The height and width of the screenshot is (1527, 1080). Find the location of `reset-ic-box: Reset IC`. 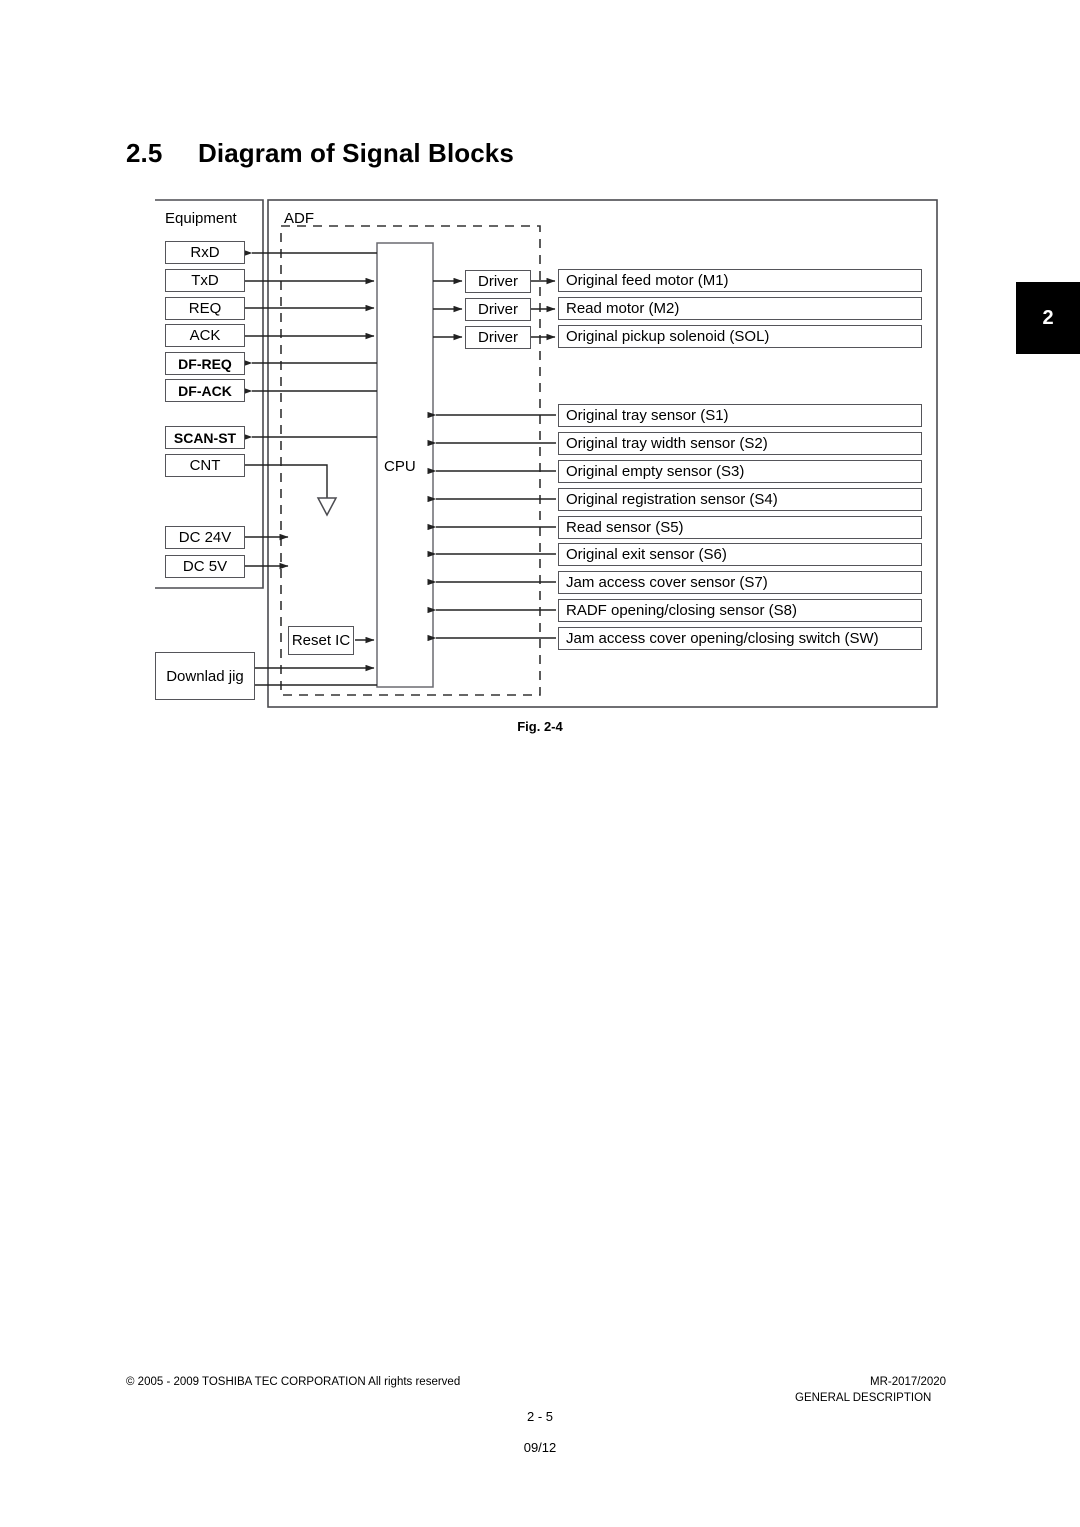

reset-ic-box: Reset IC is located at coordinates (321, 640).